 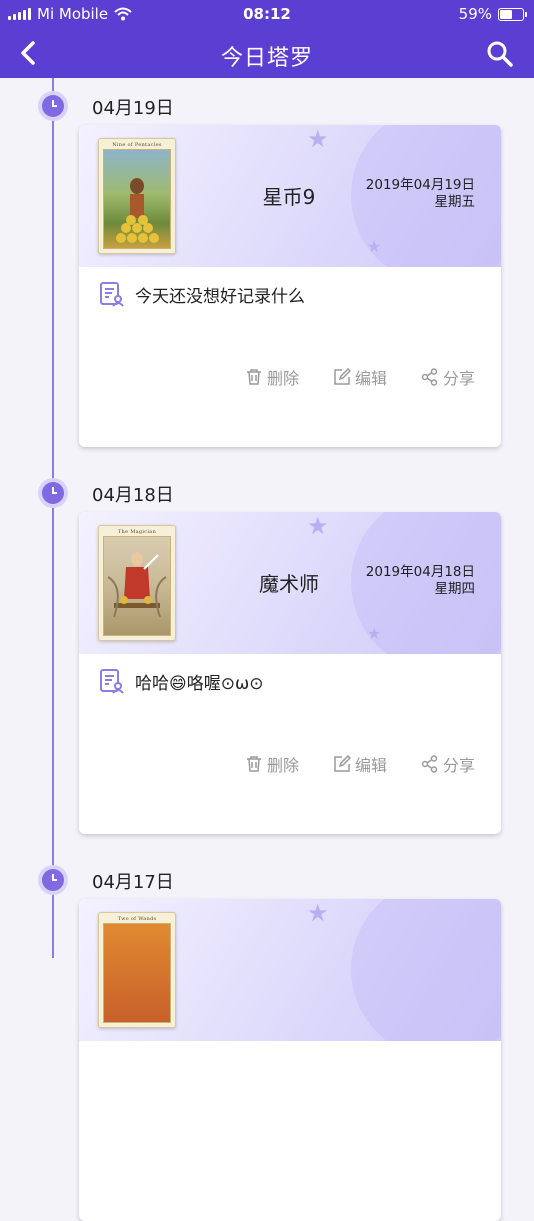 I want to click on decoration-circle, so click(x=426, y=970).